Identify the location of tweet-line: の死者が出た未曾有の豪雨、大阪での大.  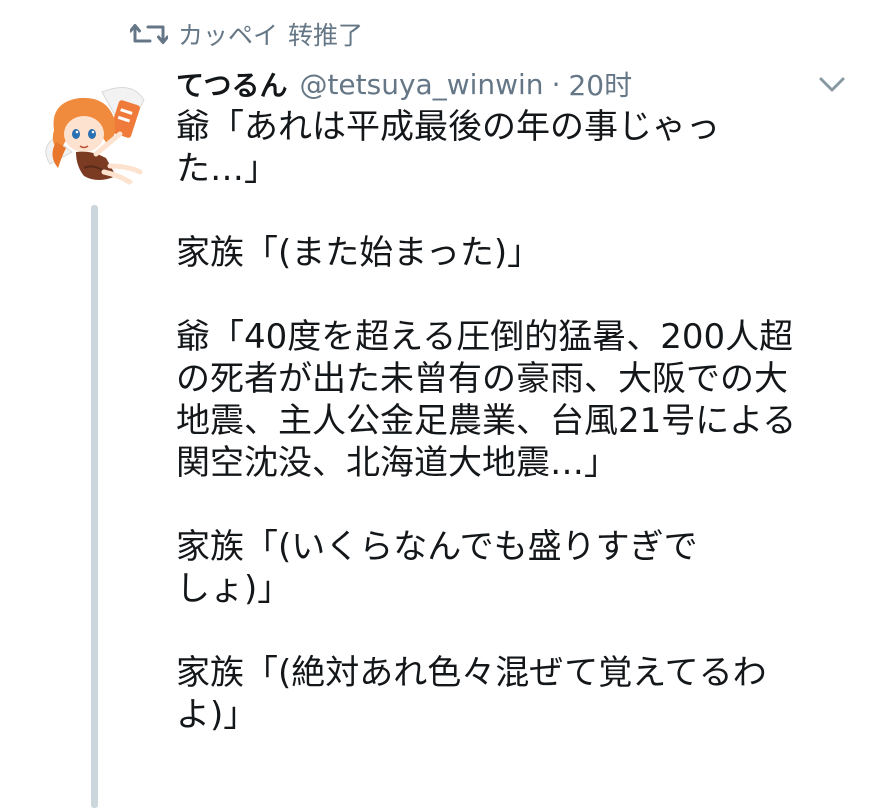
(482, 379).